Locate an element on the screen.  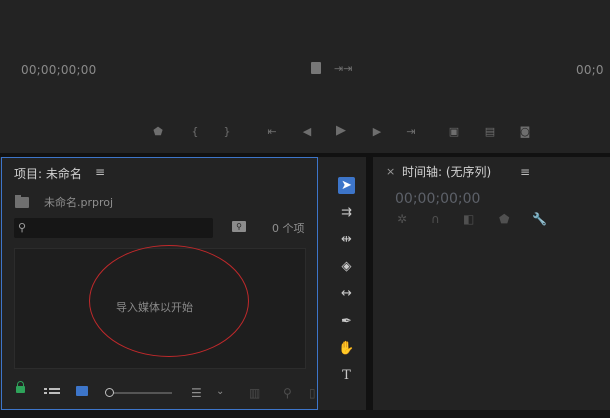
timeline-title: 时间轴: (无序列) is located at coordinates (446, 171).